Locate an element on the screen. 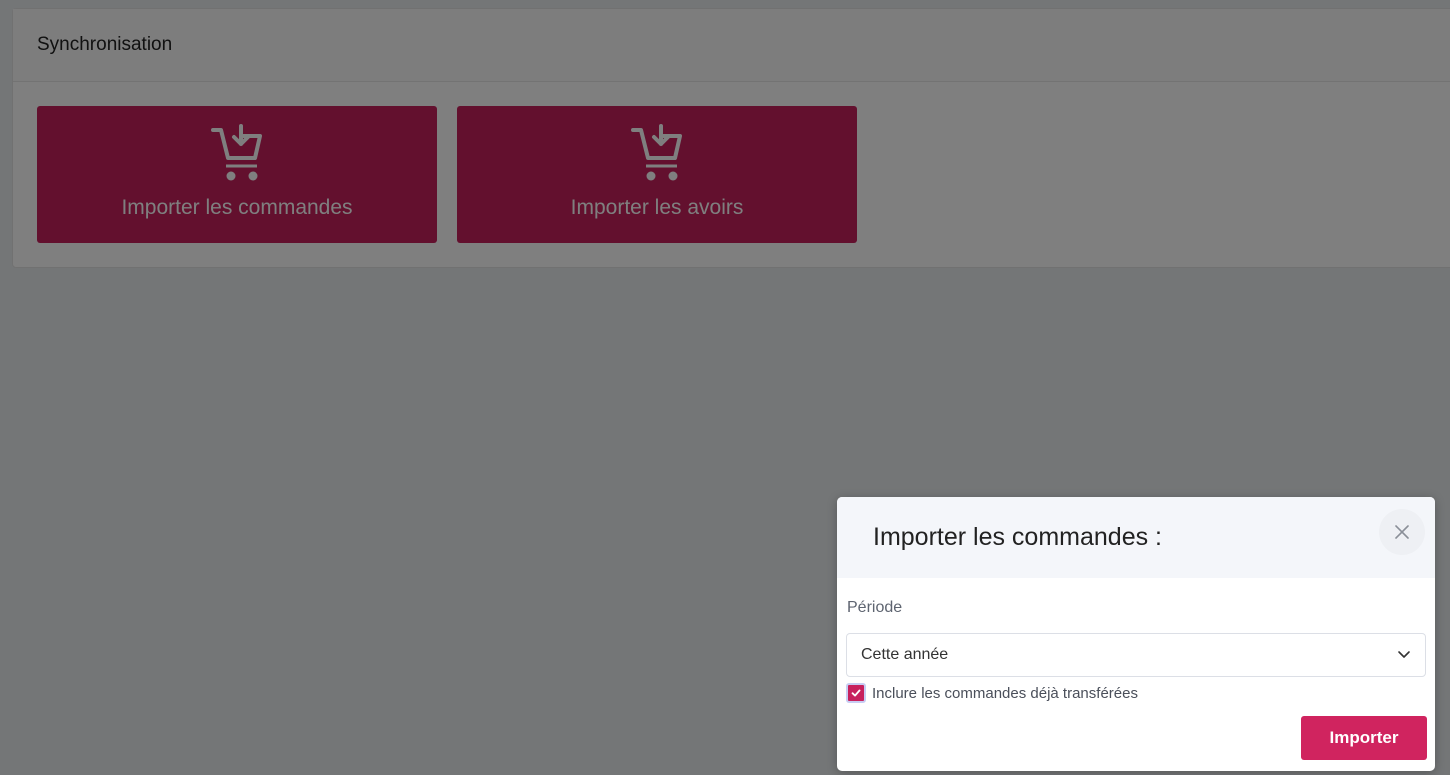  close-icon is located at coordinates (1402, 532).